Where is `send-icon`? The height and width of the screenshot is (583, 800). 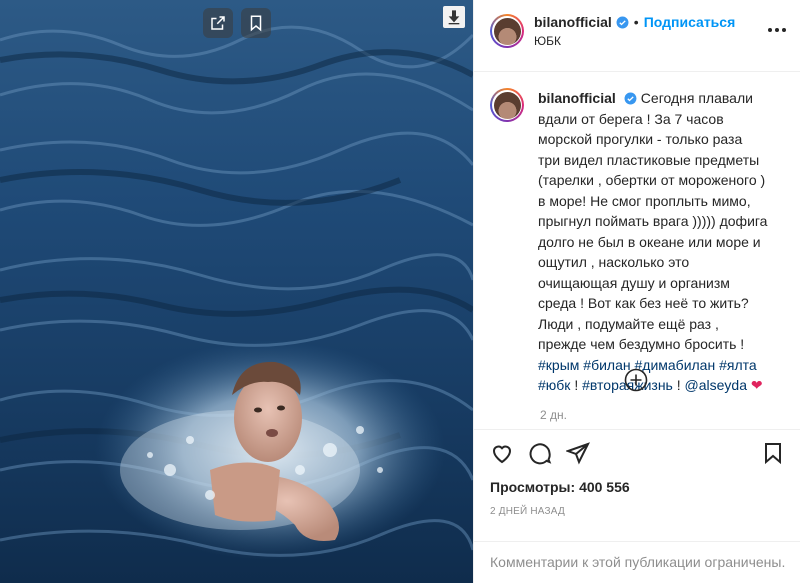
send-icon is located at coordinates (577, 453).